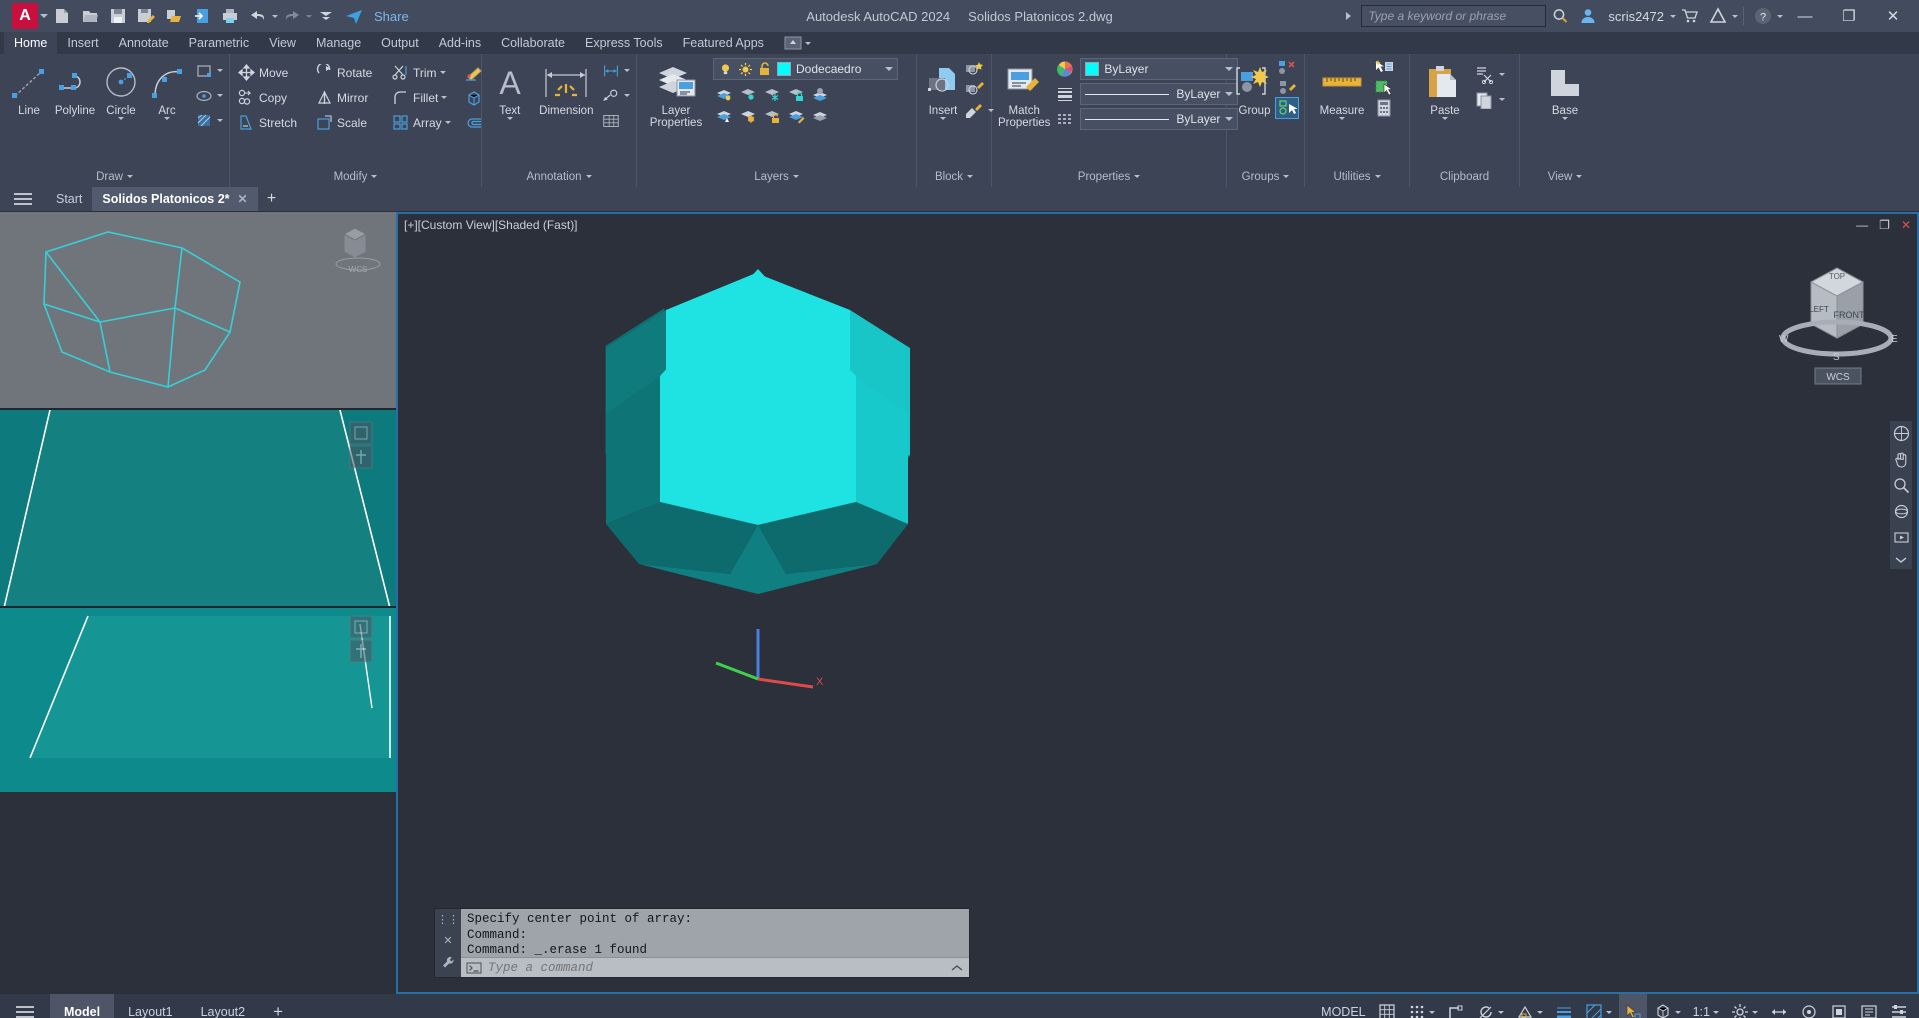  Describe the element at coordinates (615, 95) in the screenshot. I see `annotation-leader-button` at that location.